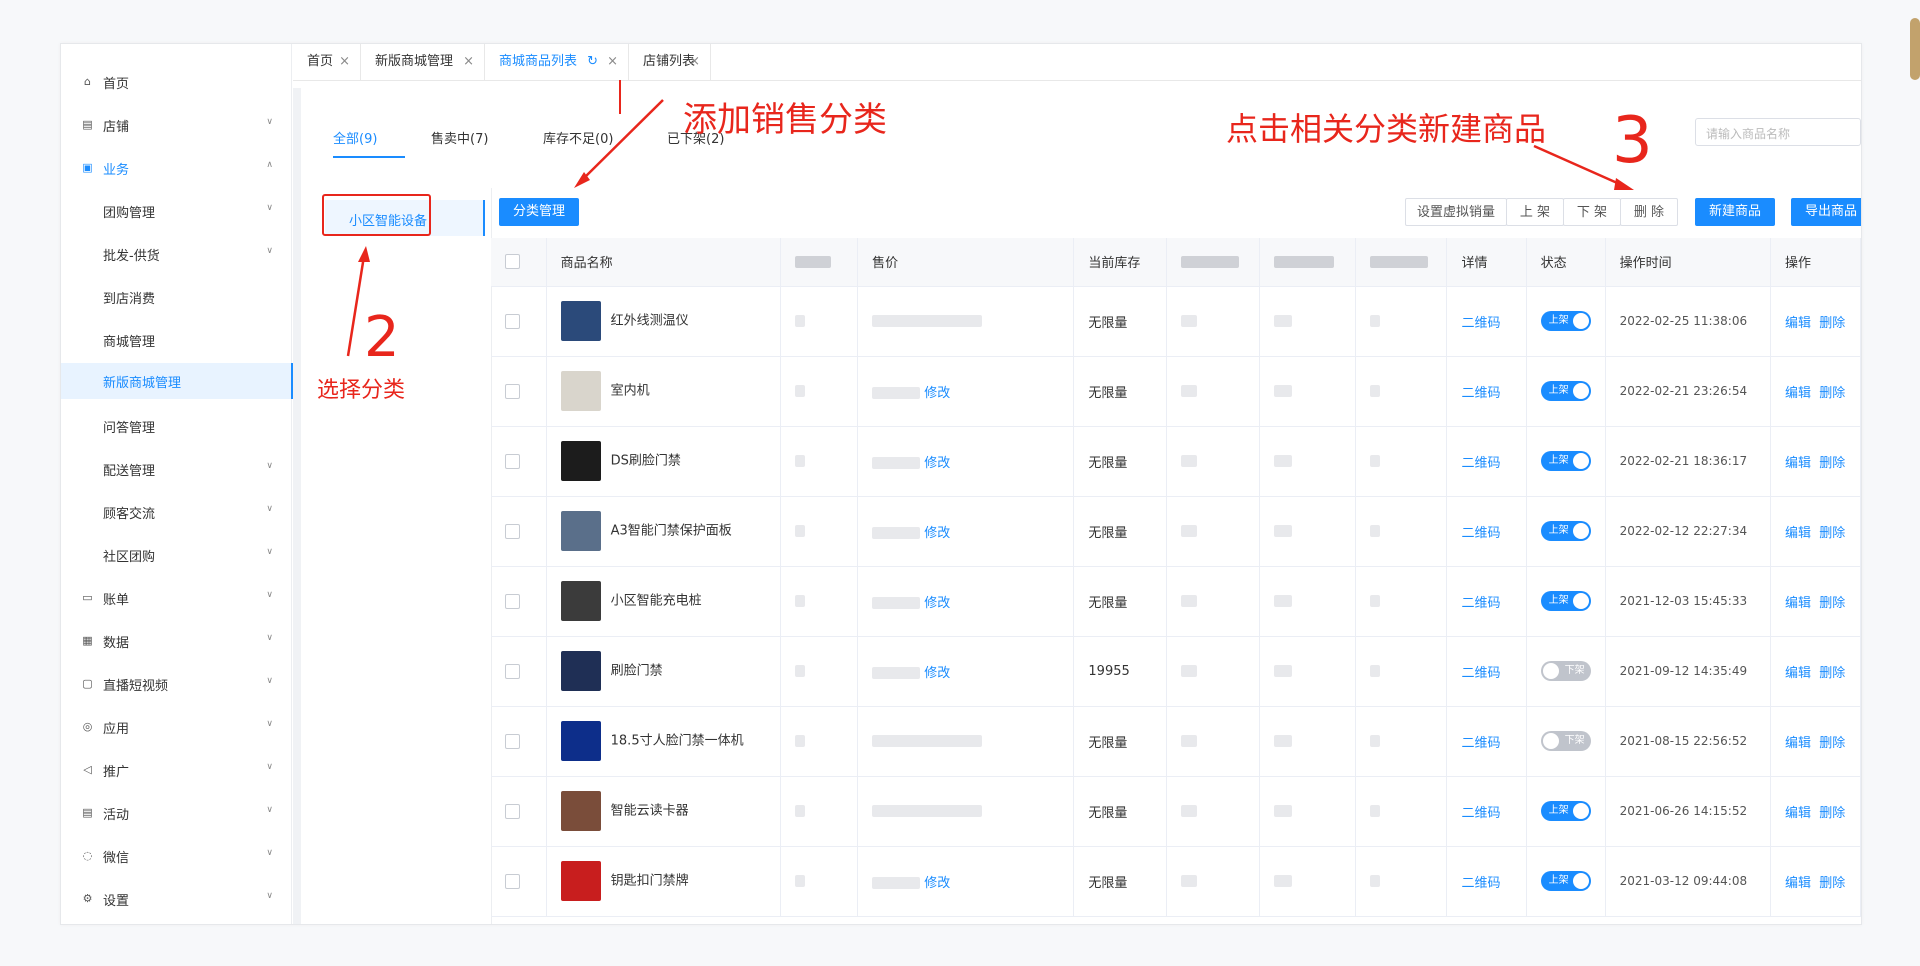 Image resolution: width=1920 pixels, height=966 pixels. What do you see at coordinates (1778, 132) in the screenshot?
I see `search-input: 请输入商品名称` at bounding box center [1778, 132].